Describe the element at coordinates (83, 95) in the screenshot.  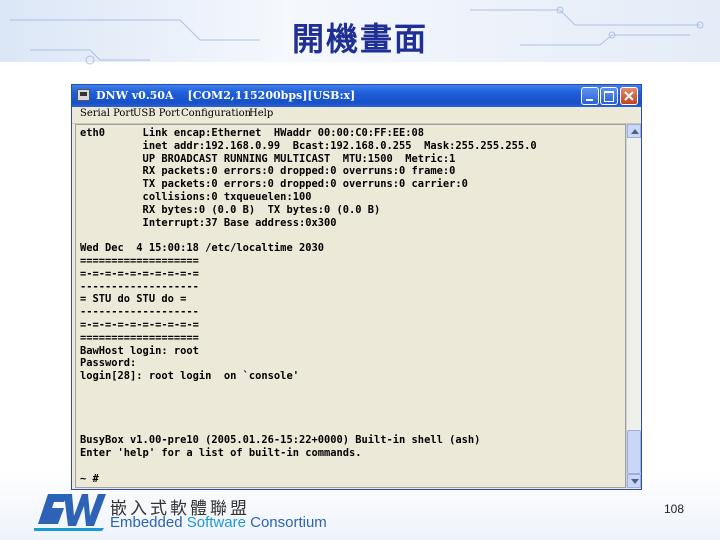
I see `app-icon` at that location.